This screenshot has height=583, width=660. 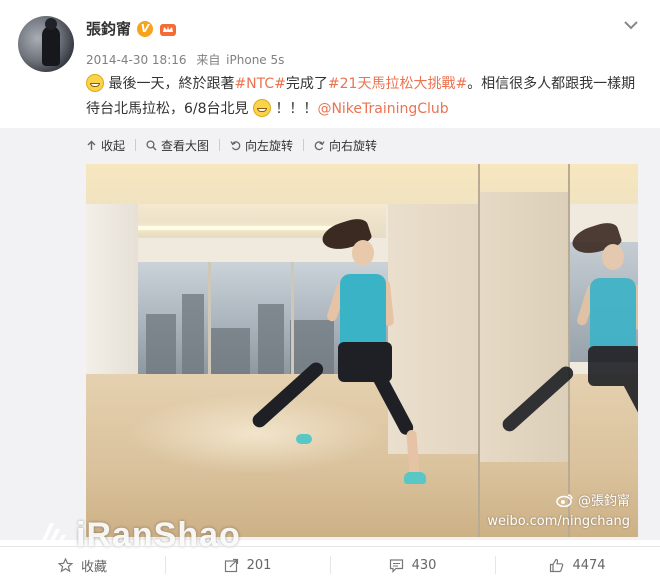 What do you see at coordinates (296, 109) in the screenshot?
I see `text-part-4: ！！！` at bounding box center [296, 109].